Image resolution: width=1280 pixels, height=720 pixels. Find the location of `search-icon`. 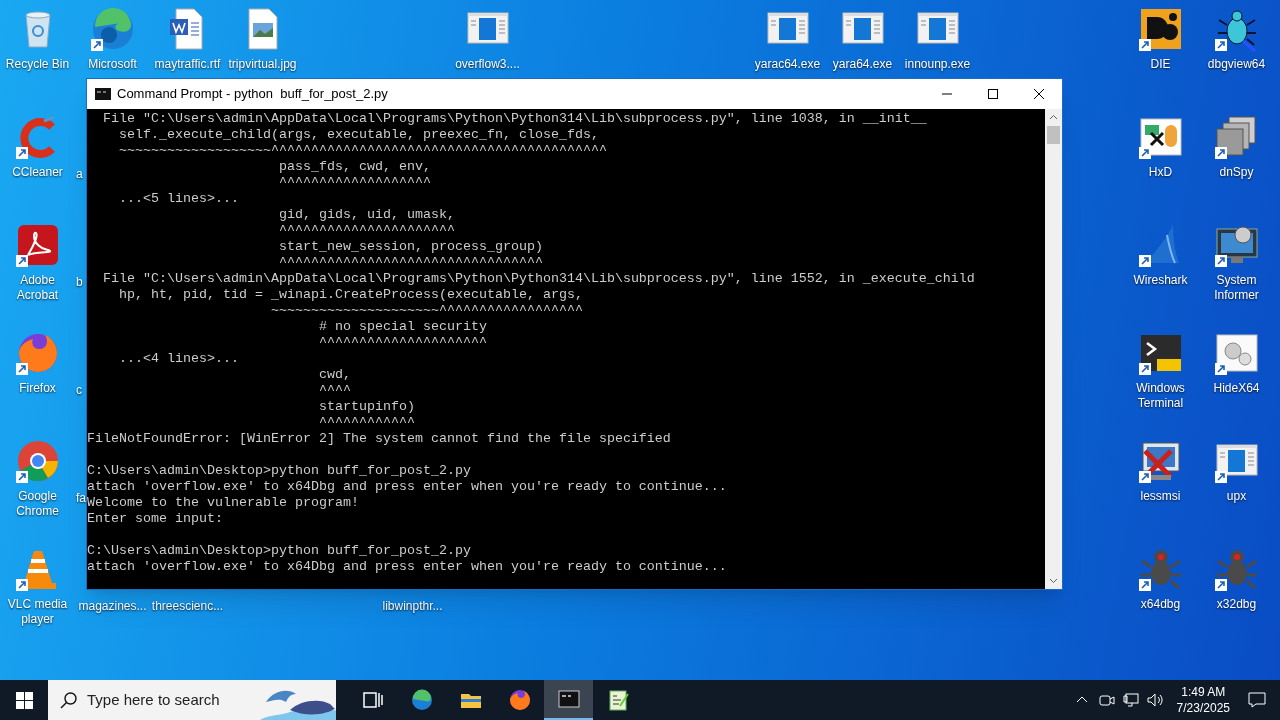

search-icon is located at coordinates (69, 700).